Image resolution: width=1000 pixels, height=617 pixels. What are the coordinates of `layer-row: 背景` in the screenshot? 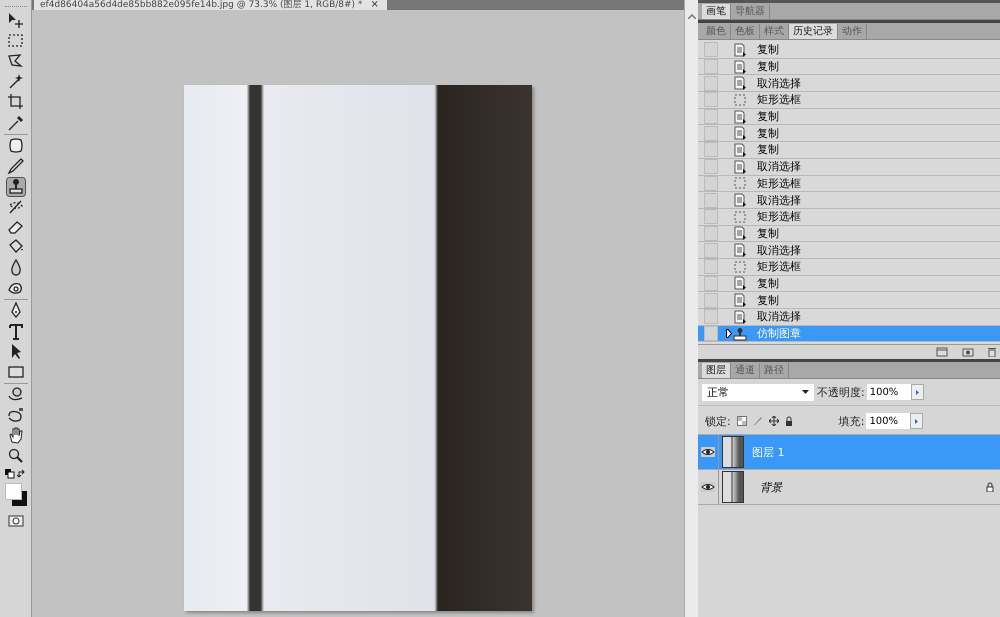 It's located at (849, 487).